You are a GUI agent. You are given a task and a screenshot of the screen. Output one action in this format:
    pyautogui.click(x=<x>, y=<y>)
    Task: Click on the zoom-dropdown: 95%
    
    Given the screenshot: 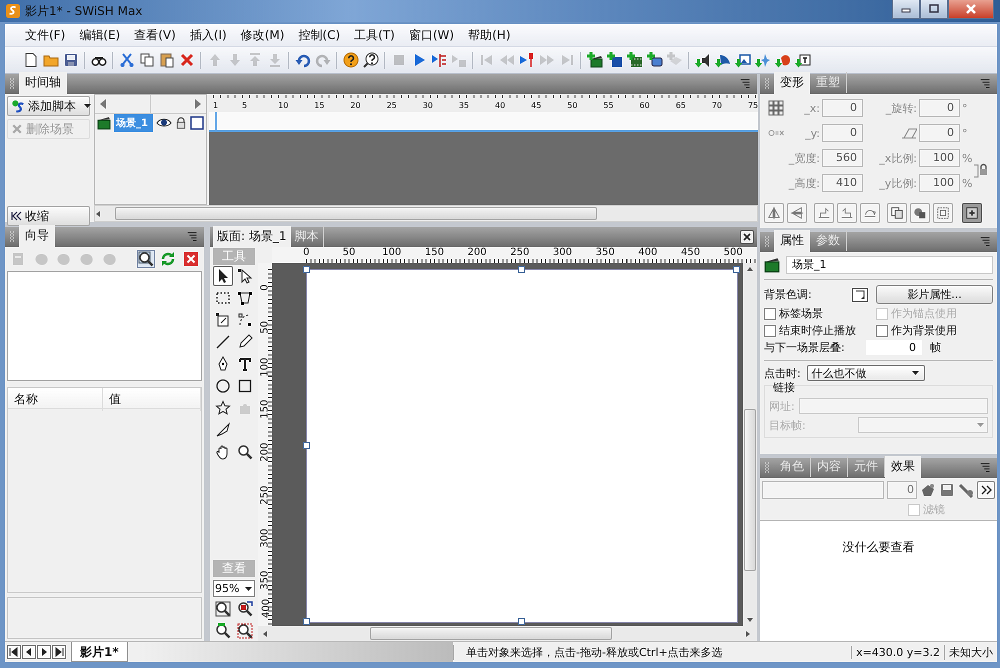 What is the action you would take?
    pyautogui.click(x=234, y=588)
    